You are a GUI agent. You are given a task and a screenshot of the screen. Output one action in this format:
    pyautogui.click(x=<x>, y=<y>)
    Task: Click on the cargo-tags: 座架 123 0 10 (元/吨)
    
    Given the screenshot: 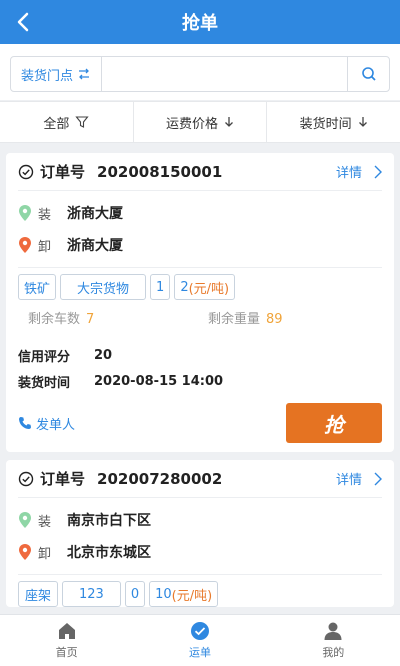 What is the action you would take?
    pyautogui.click(x=200, y=591)
    